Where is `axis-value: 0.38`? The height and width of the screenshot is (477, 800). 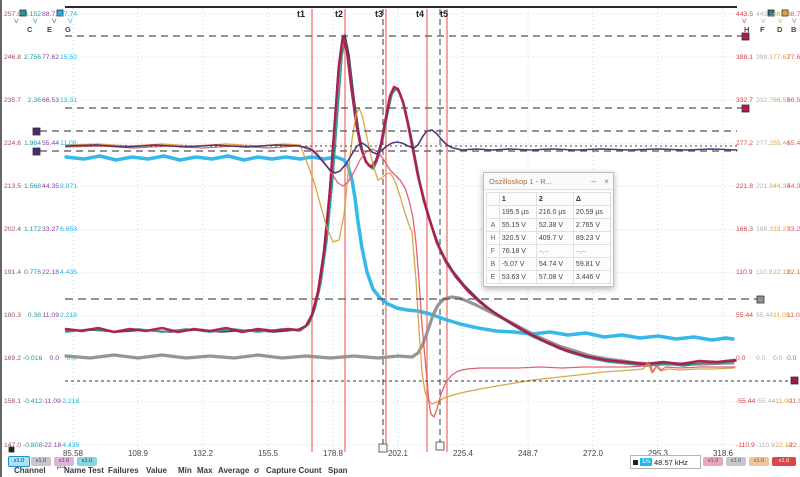 axis-value: 0.38 is located at coordinates (34, 316).